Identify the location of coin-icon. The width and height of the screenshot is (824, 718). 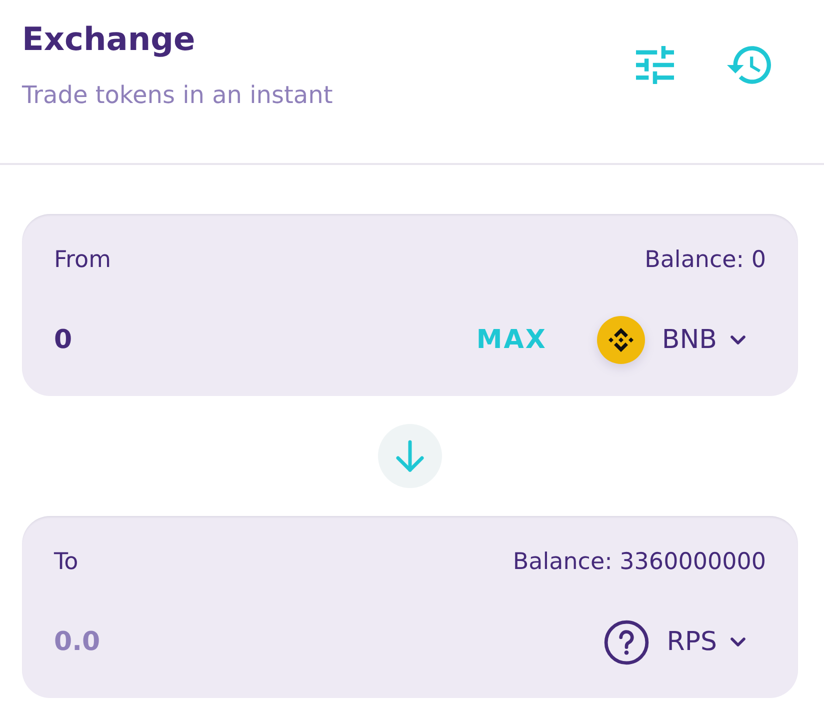
(620, 340).